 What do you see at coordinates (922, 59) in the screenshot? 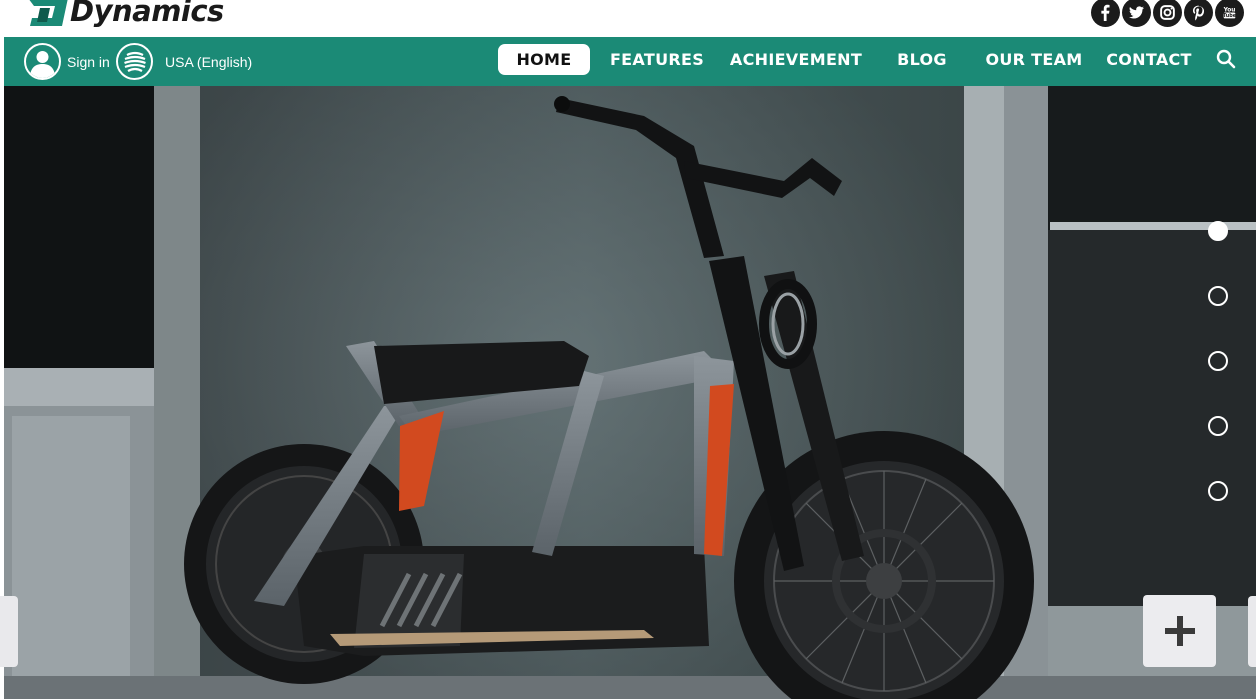
I see `nav-blog: BLOG` at bounding box center [922, 59].